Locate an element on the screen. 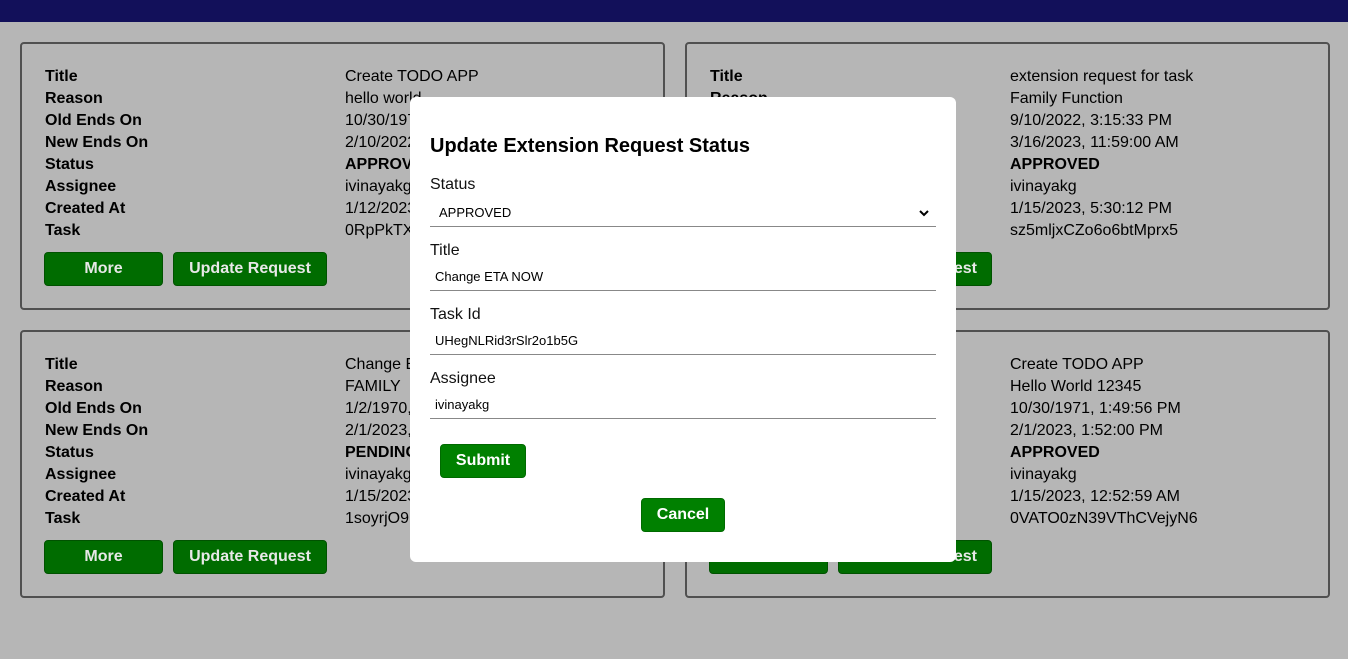  assignee-field-label: Assignee is located at coordinates (463, 378).